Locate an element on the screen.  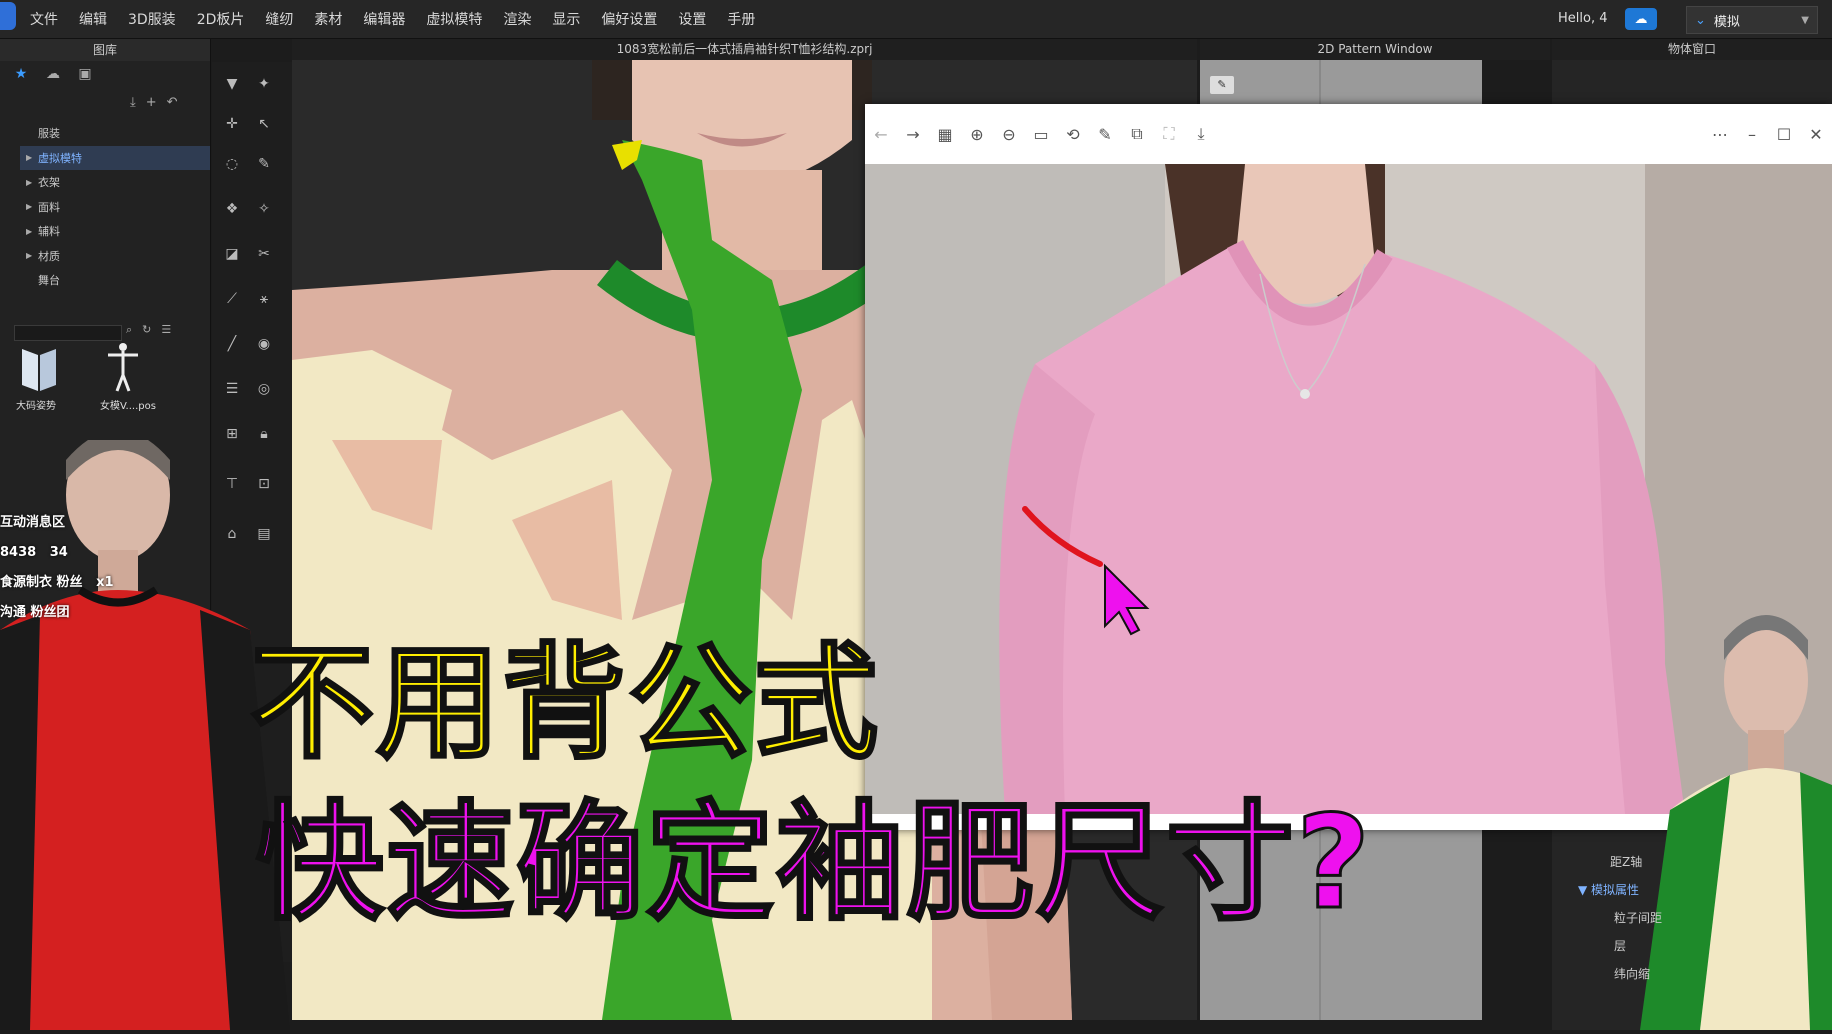
library-title: 图库 is located at coordinates (105, 50).